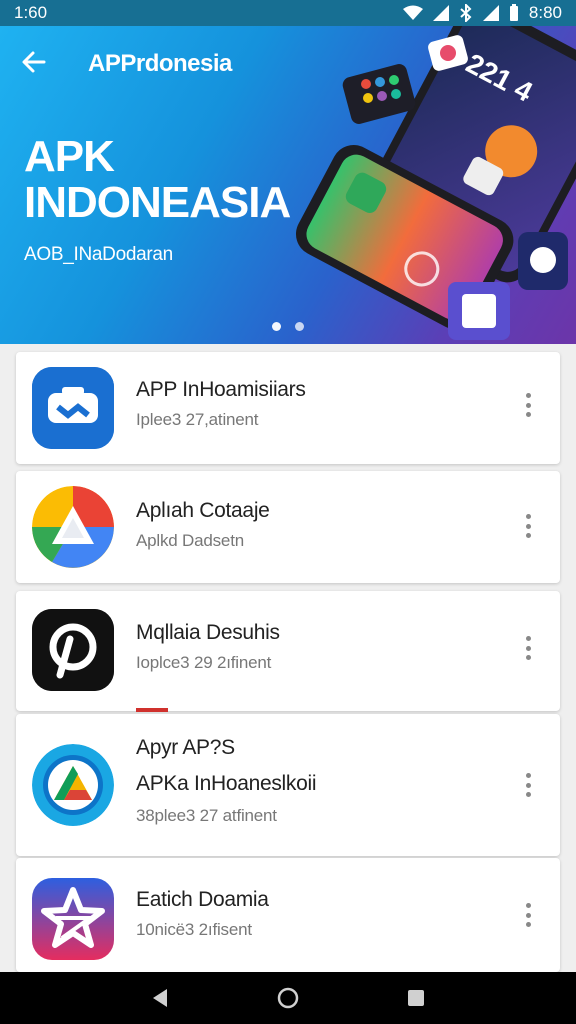 The height and width of the screenshot is (1024, 576). I want to click on navigation-bar, so click(288, 998).